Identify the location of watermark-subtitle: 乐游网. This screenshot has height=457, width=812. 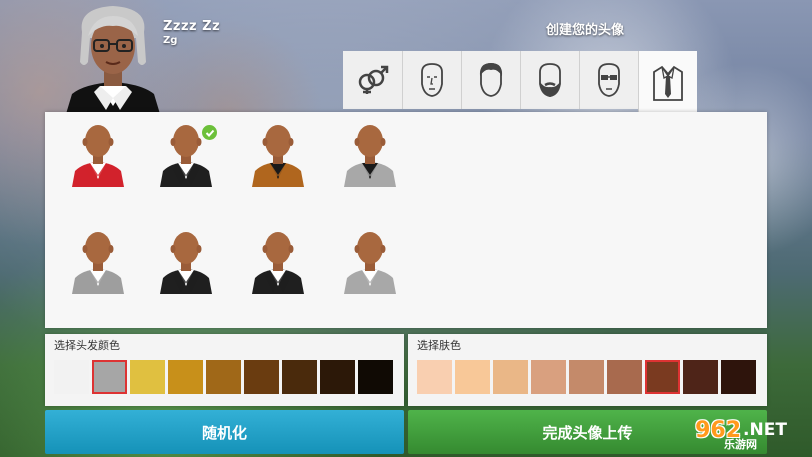
(740, 444).